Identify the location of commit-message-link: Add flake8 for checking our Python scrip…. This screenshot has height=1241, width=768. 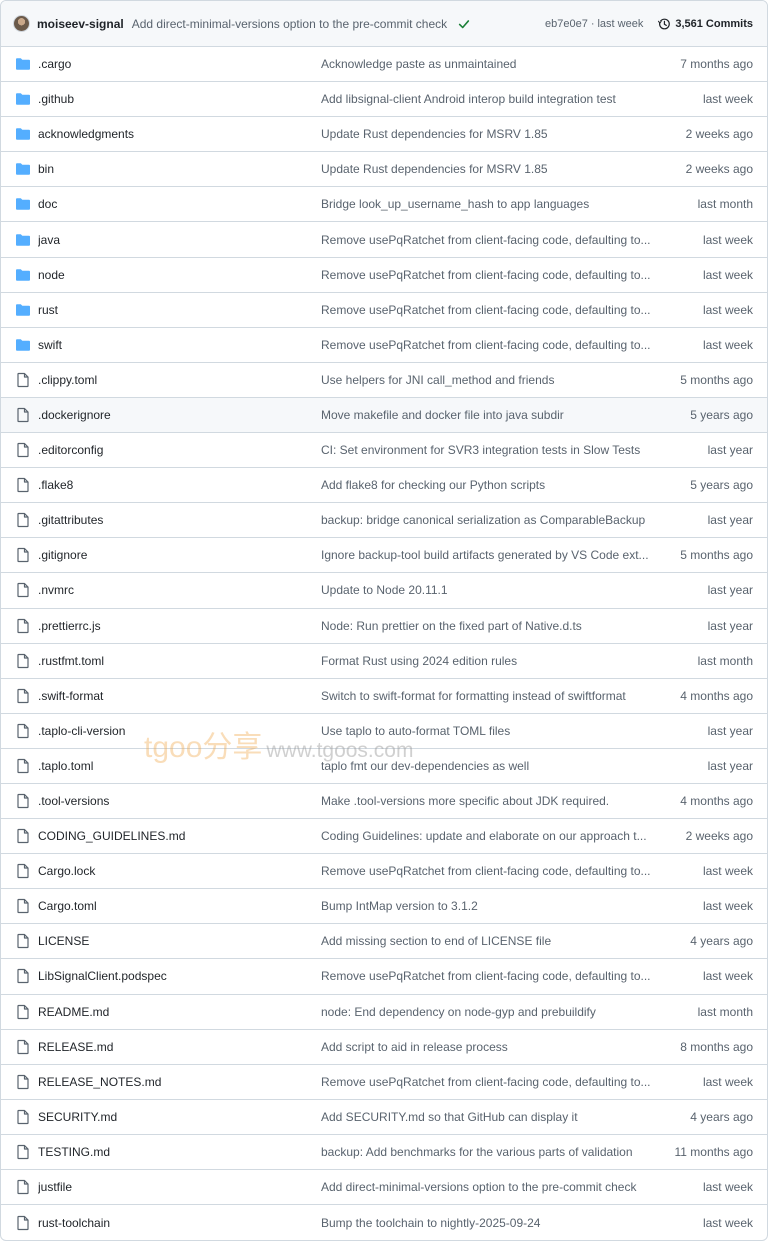
(486, 485).